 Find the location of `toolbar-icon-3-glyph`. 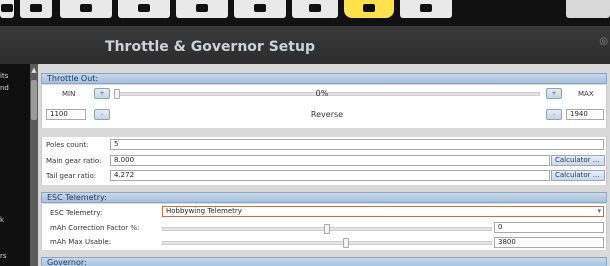

toolbar-icon-3-glyph is located at coordinates (86, 8).